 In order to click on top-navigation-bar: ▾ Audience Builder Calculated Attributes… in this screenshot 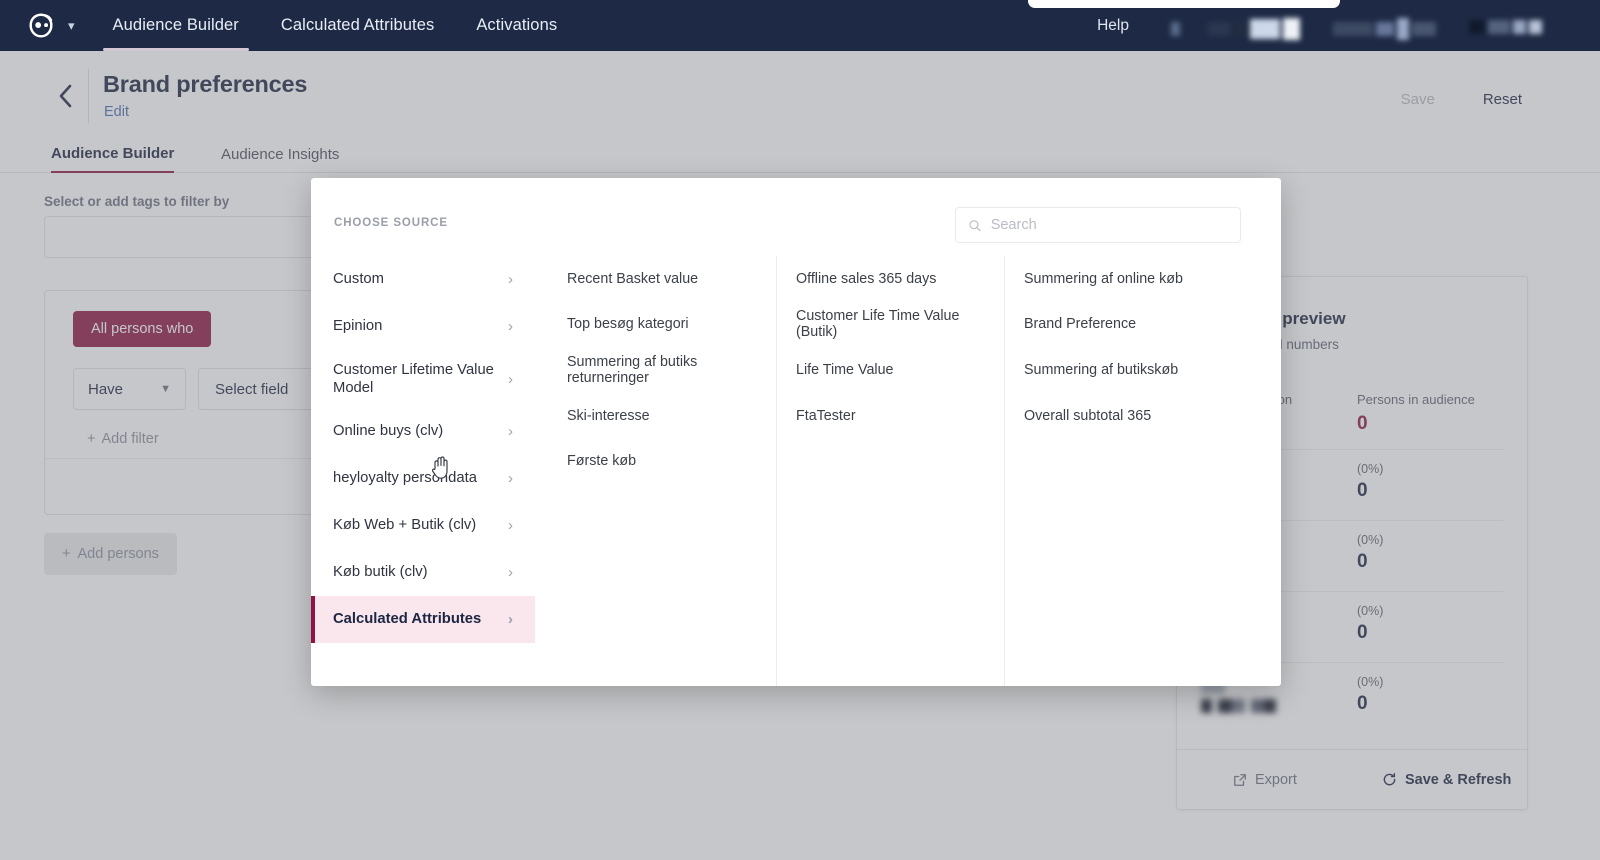, I will do `click(800, 25)`.